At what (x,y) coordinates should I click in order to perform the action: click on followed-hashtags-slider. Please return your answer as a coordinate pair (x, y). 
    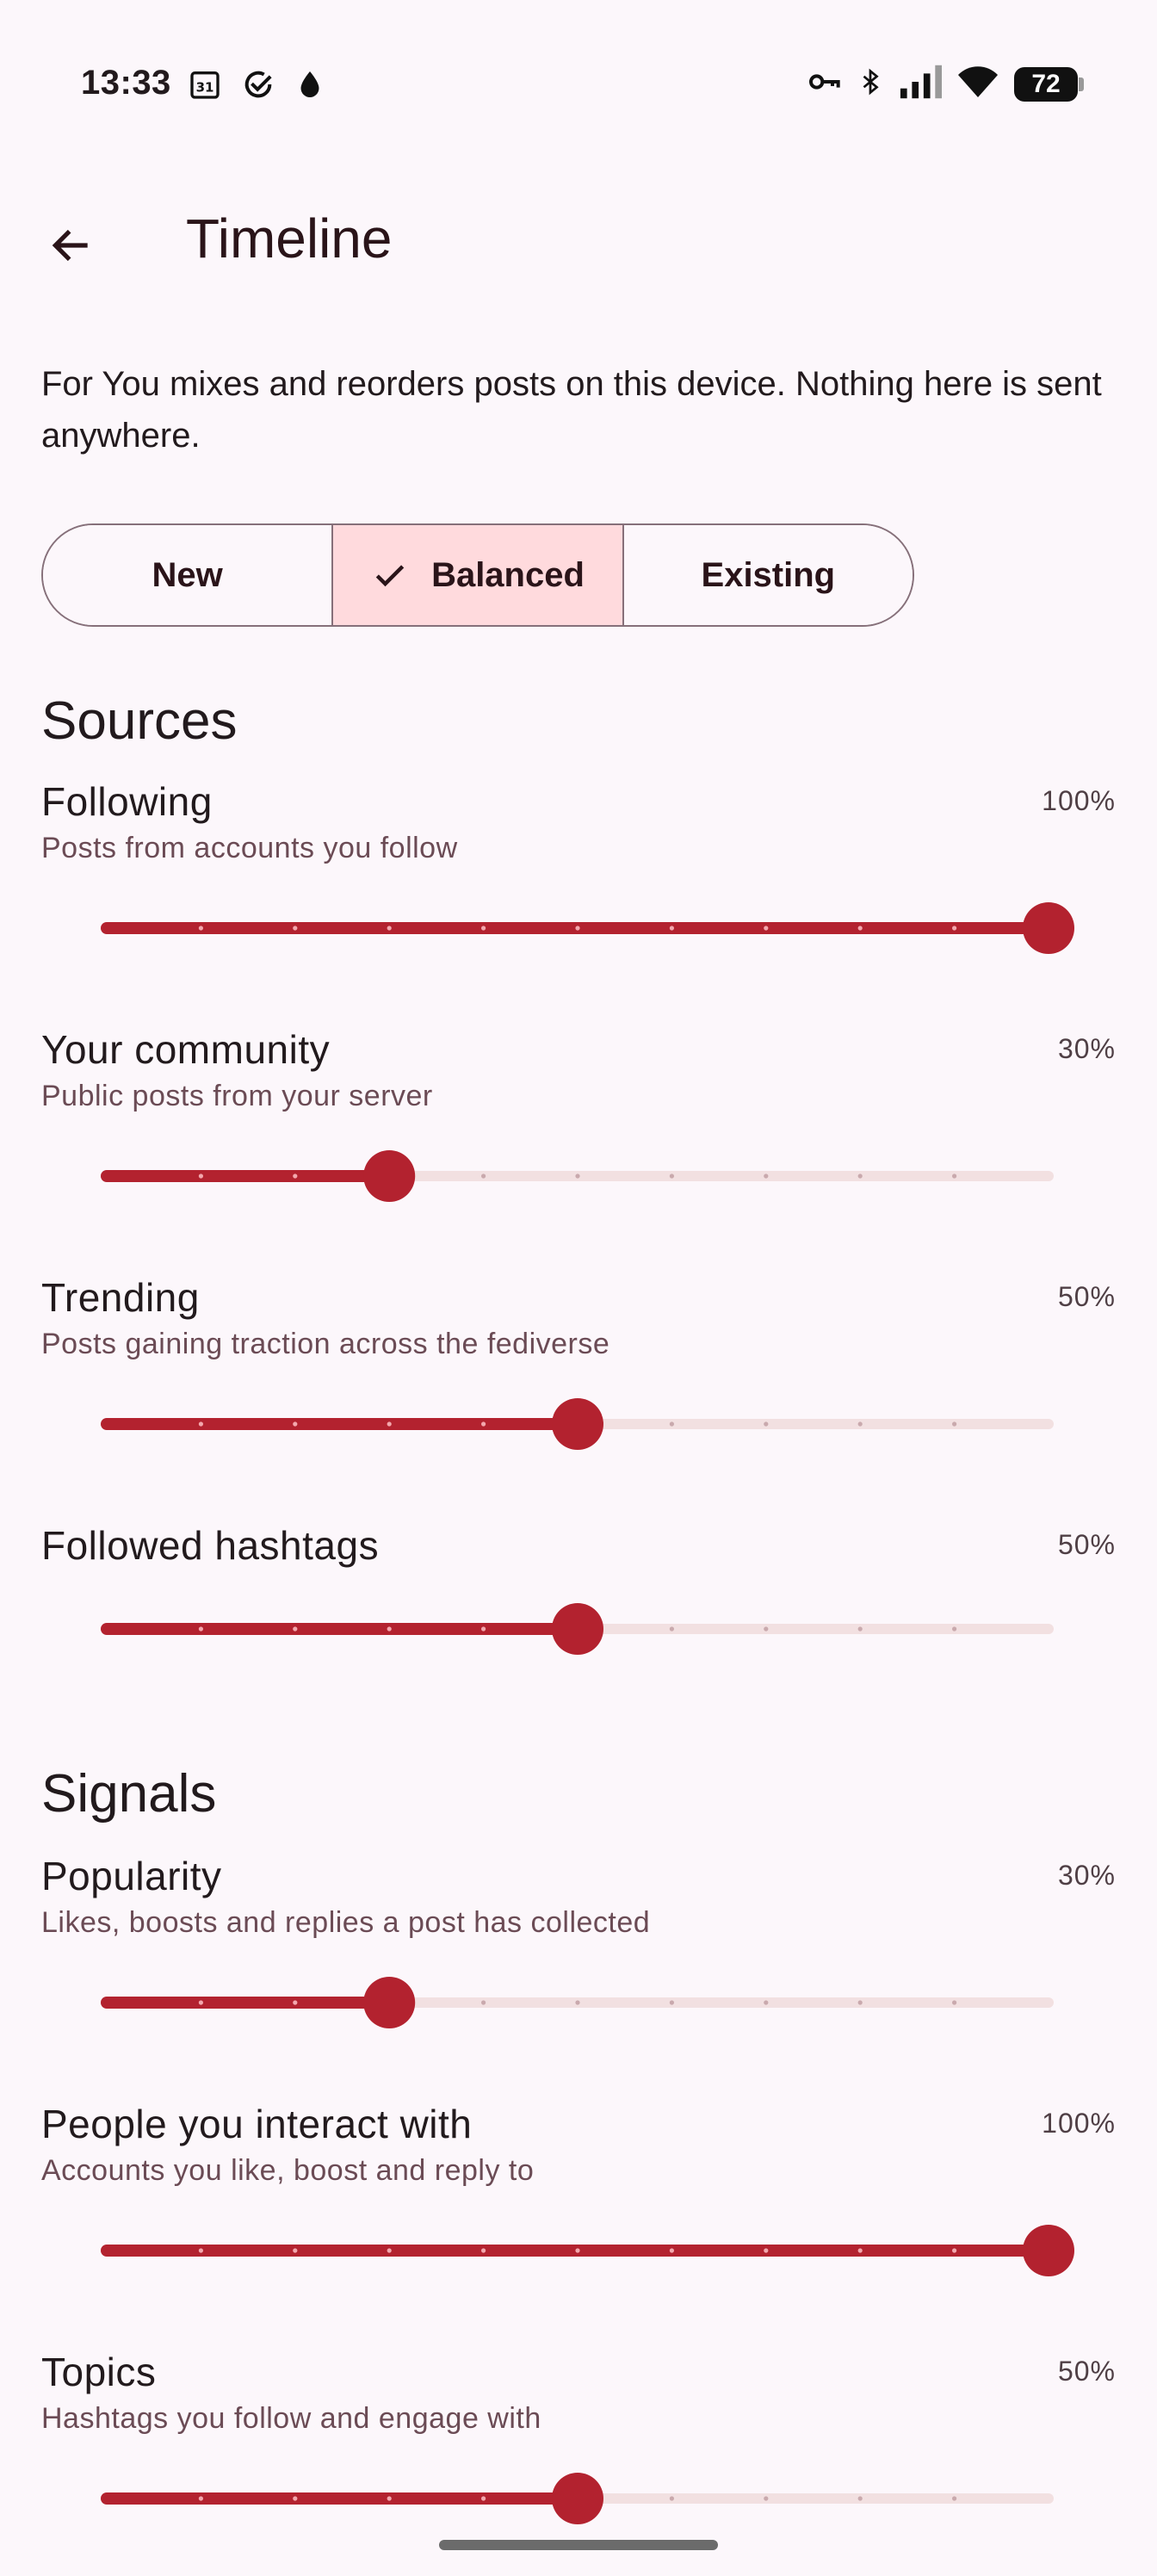
    Looking at the image, I should click on (579, 1629).